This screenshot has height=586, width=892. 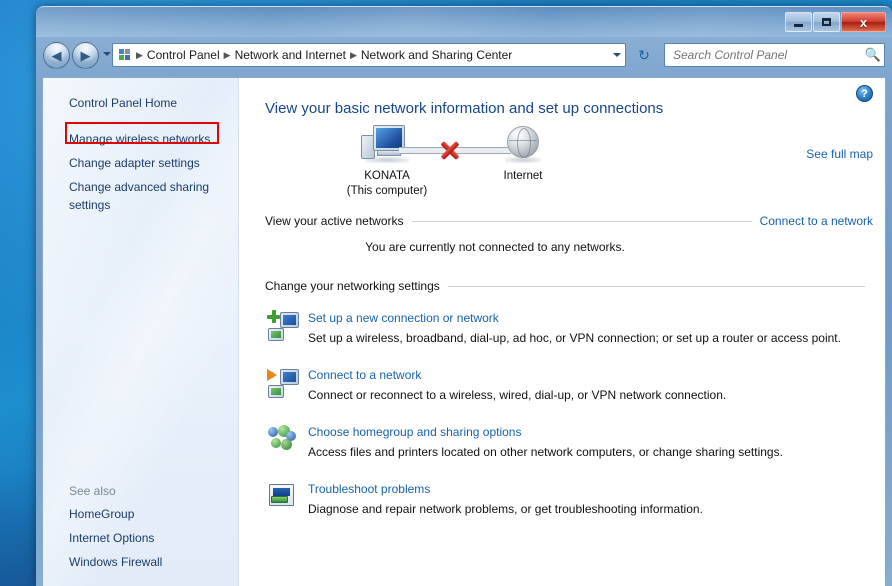 I want to click on search-box: 🔍, so click(x=774, y=55).